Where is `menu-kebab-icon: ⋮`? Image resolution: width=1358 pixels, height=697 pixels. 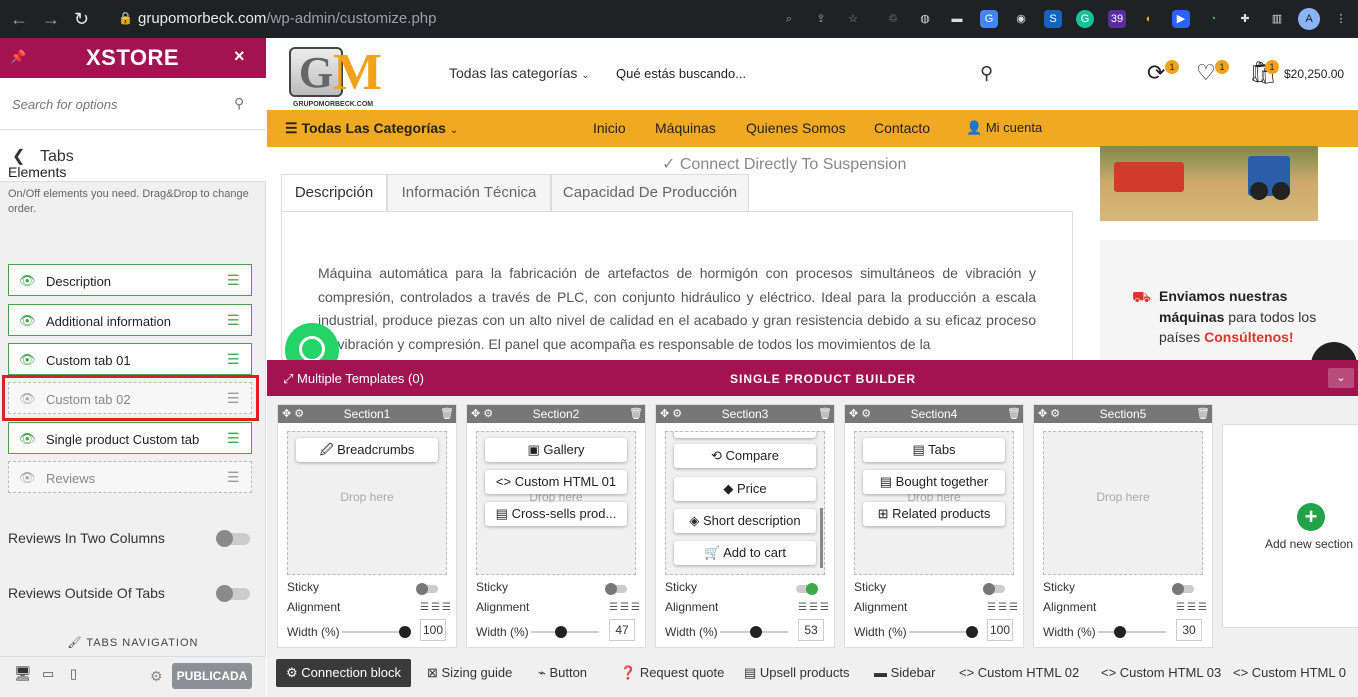
menu-kebab-icon: ⋮ is located at coordinates (1341, 19).